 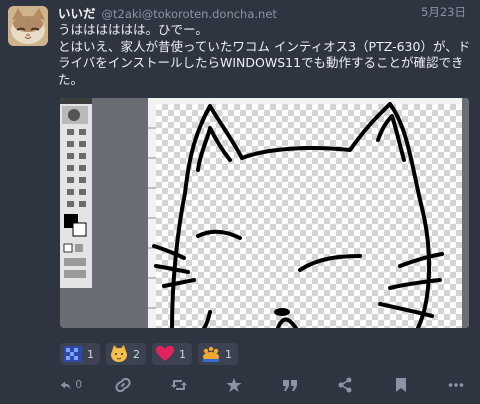 I want to click on quote-icon, so click(x=289, y=385).